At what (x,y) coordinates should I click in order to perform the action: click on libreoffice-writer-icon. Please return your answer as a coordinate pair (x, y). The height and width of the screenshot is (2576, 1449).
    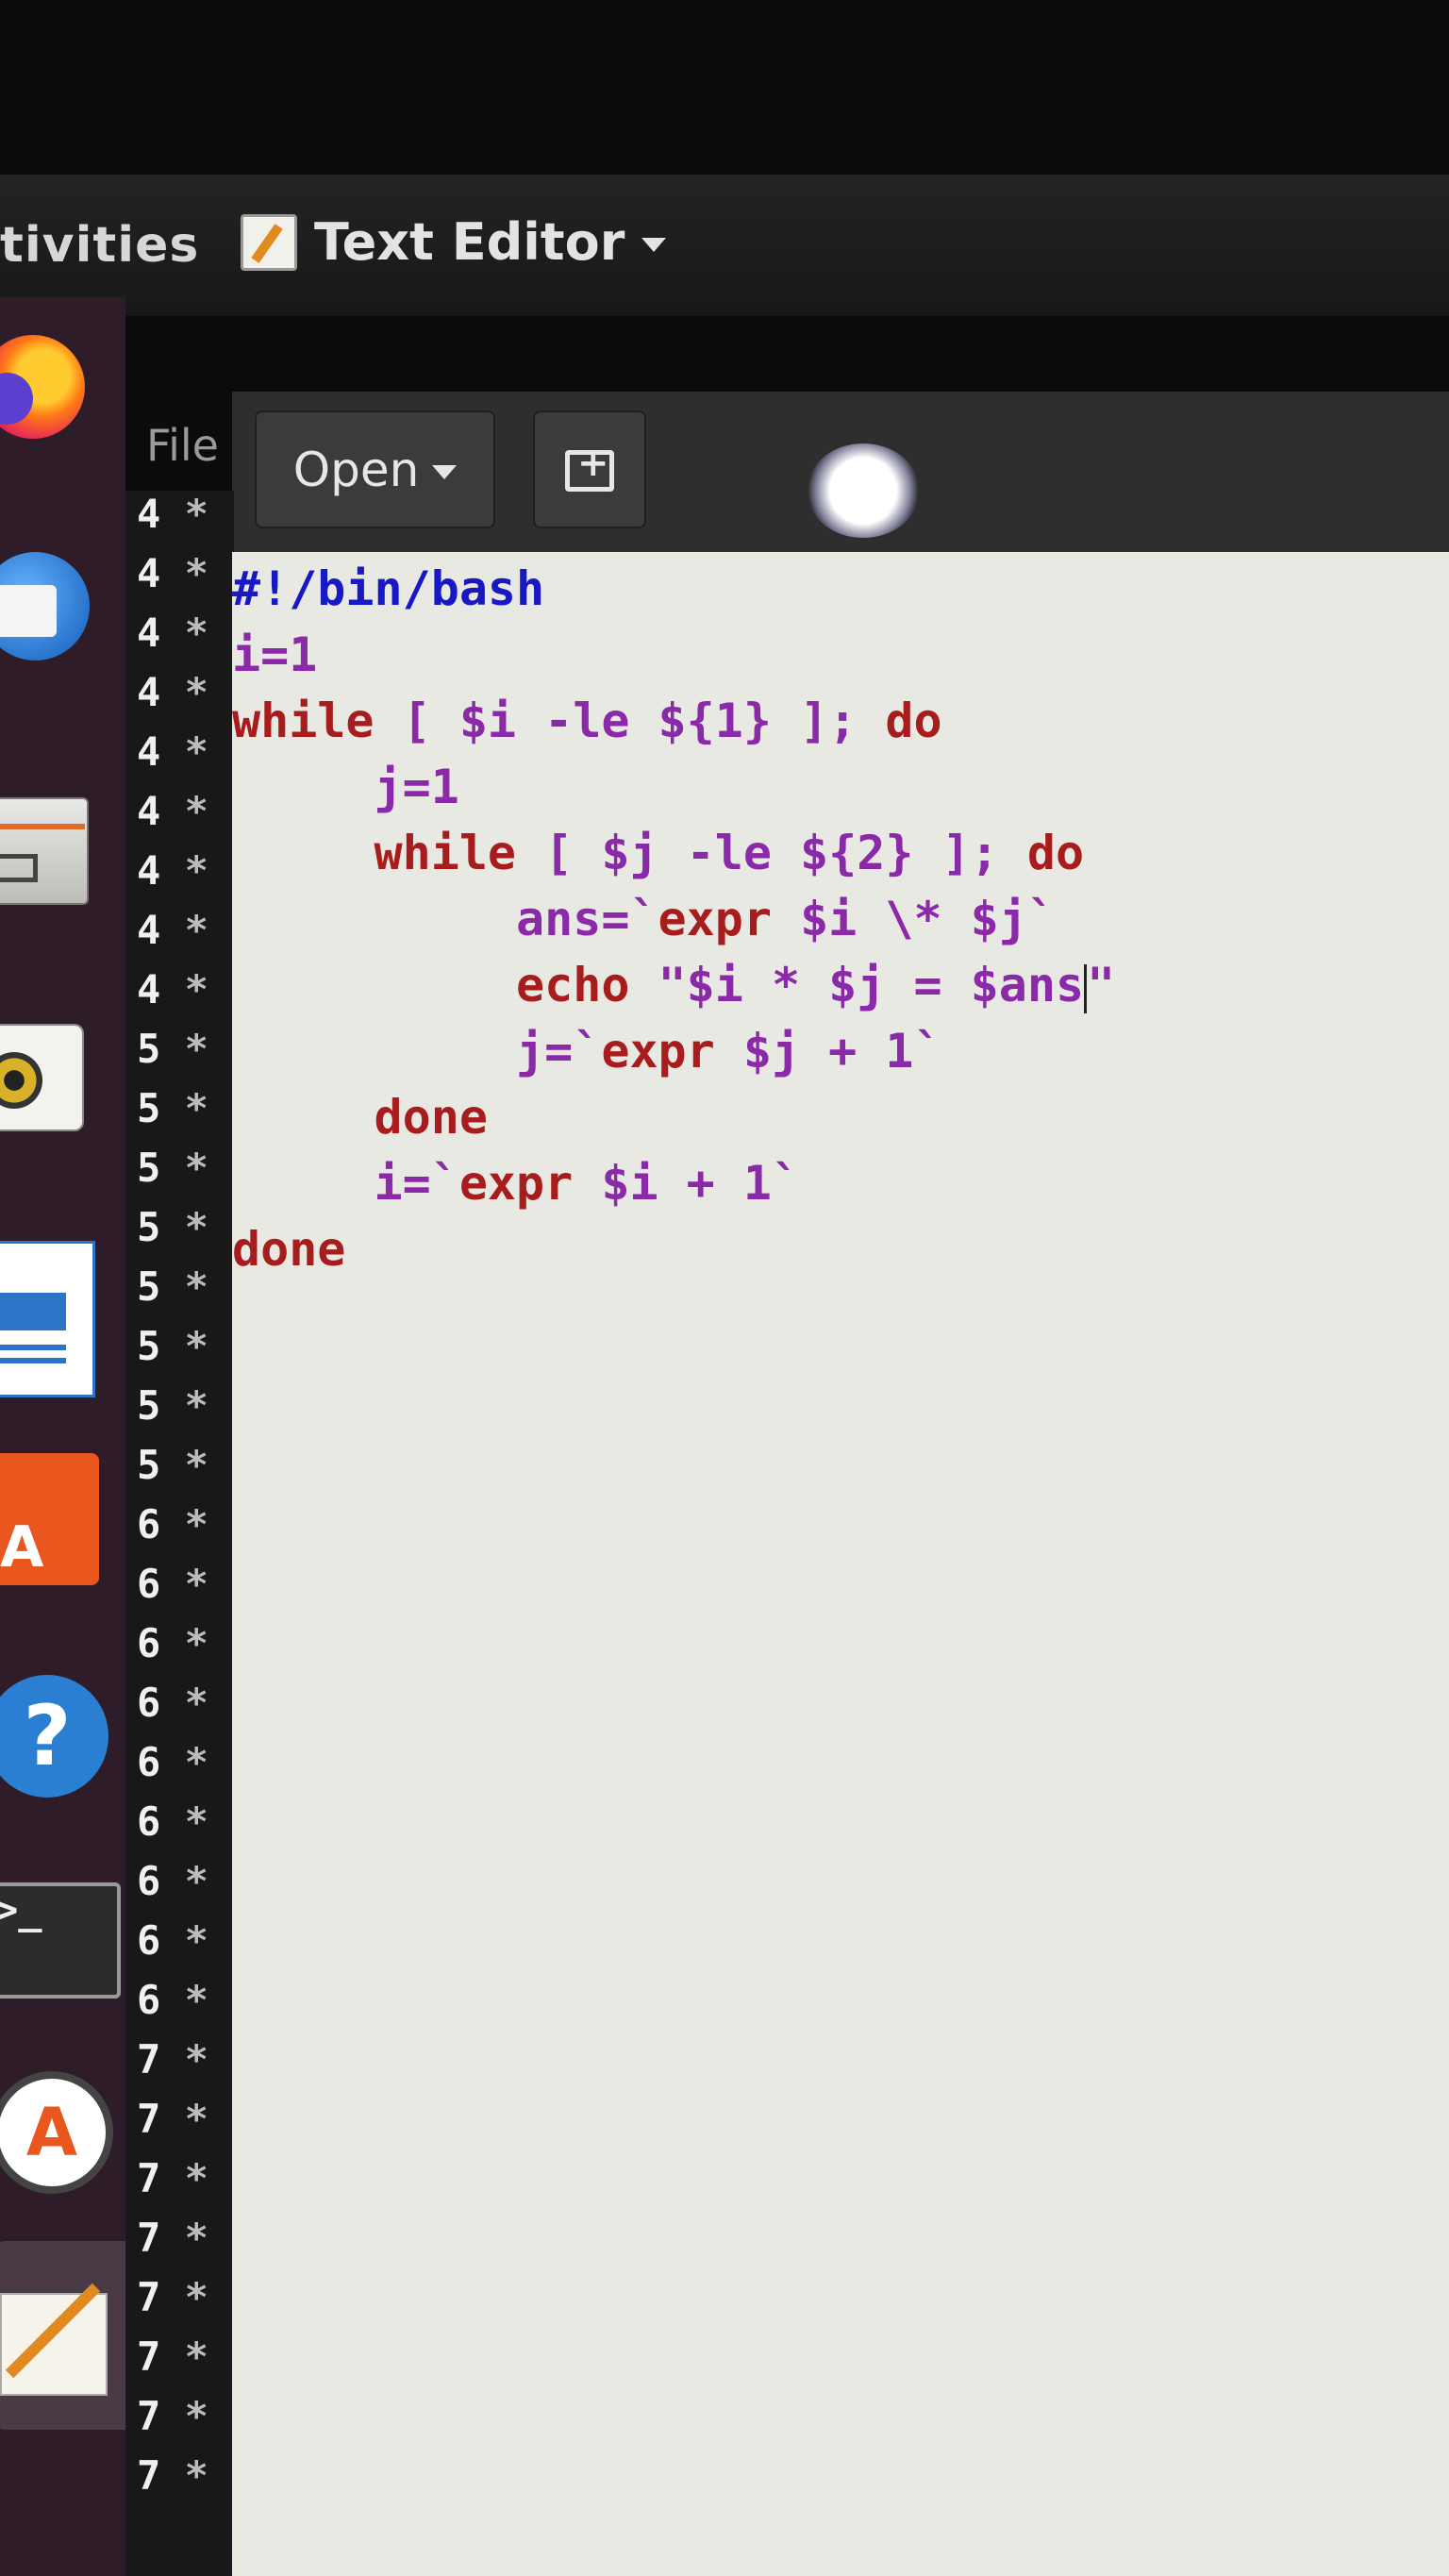
    Looking at the image, I should click on (52, 1319).